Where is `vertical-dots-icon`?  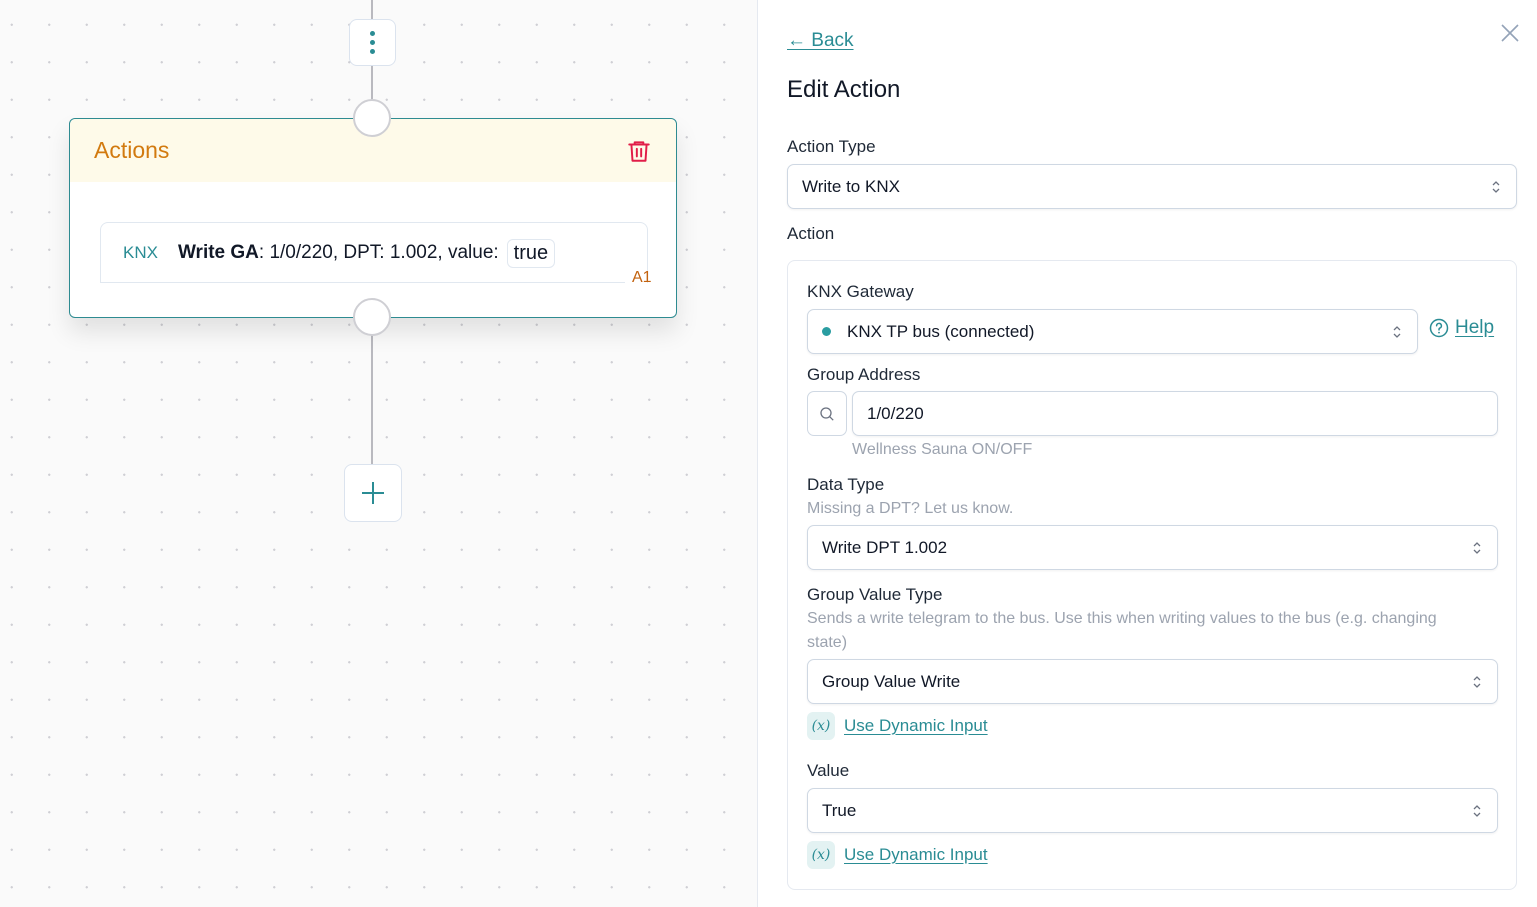
vertical-dots-icon is located at coordinates (372, 33).